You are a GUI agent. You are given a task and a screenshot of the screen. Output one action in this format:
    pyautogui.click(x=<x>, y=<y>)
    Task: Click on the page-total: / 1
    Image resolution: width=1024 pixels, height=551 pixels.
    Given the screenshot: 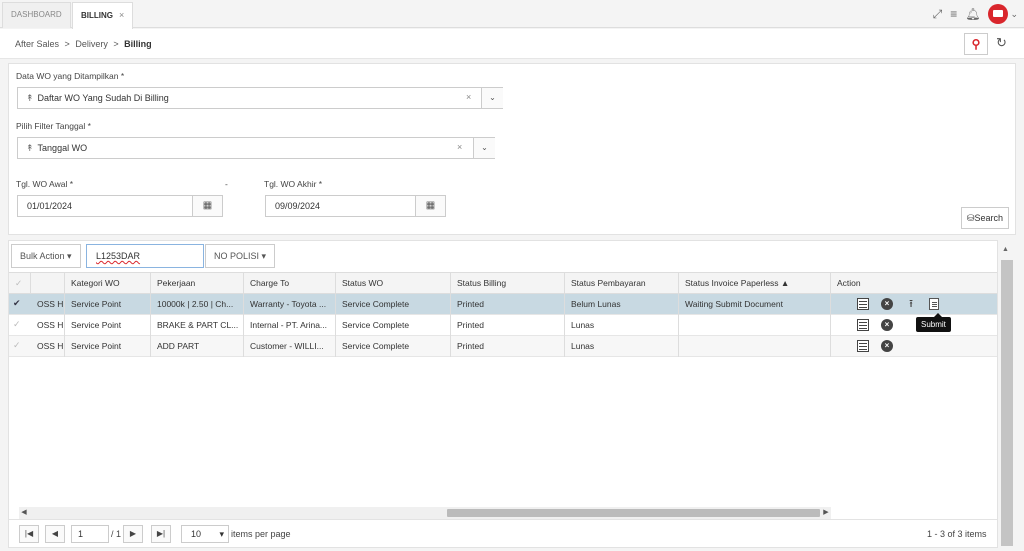 What is the action you would take?
    pyautogui.click(x=116, y=534)
    